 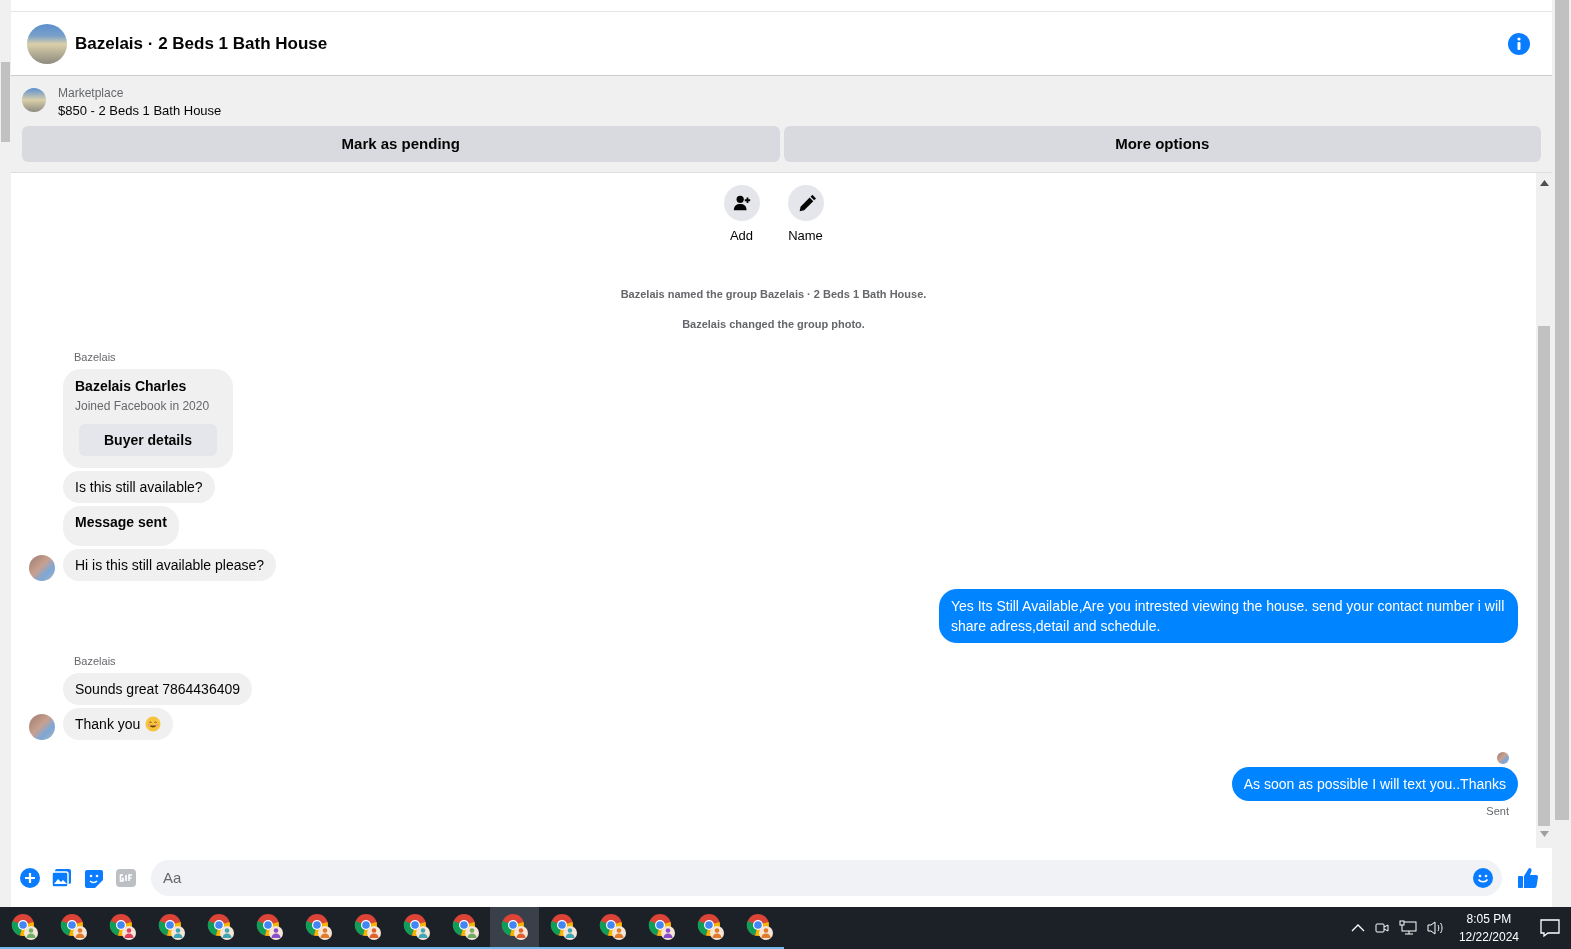 I want to click on listing-photo, so click(x=34, y=100).